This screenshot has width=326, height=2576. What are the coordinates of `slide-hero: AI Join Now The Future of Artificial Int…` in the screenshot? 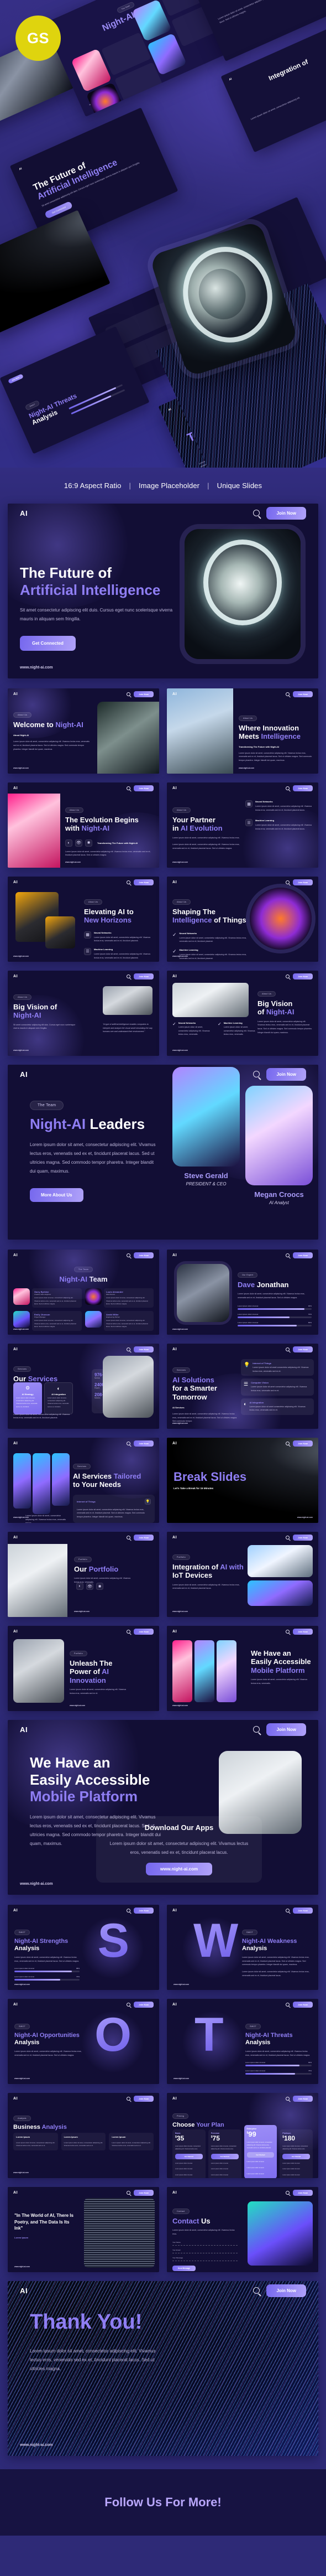 It's located at (163, 591).